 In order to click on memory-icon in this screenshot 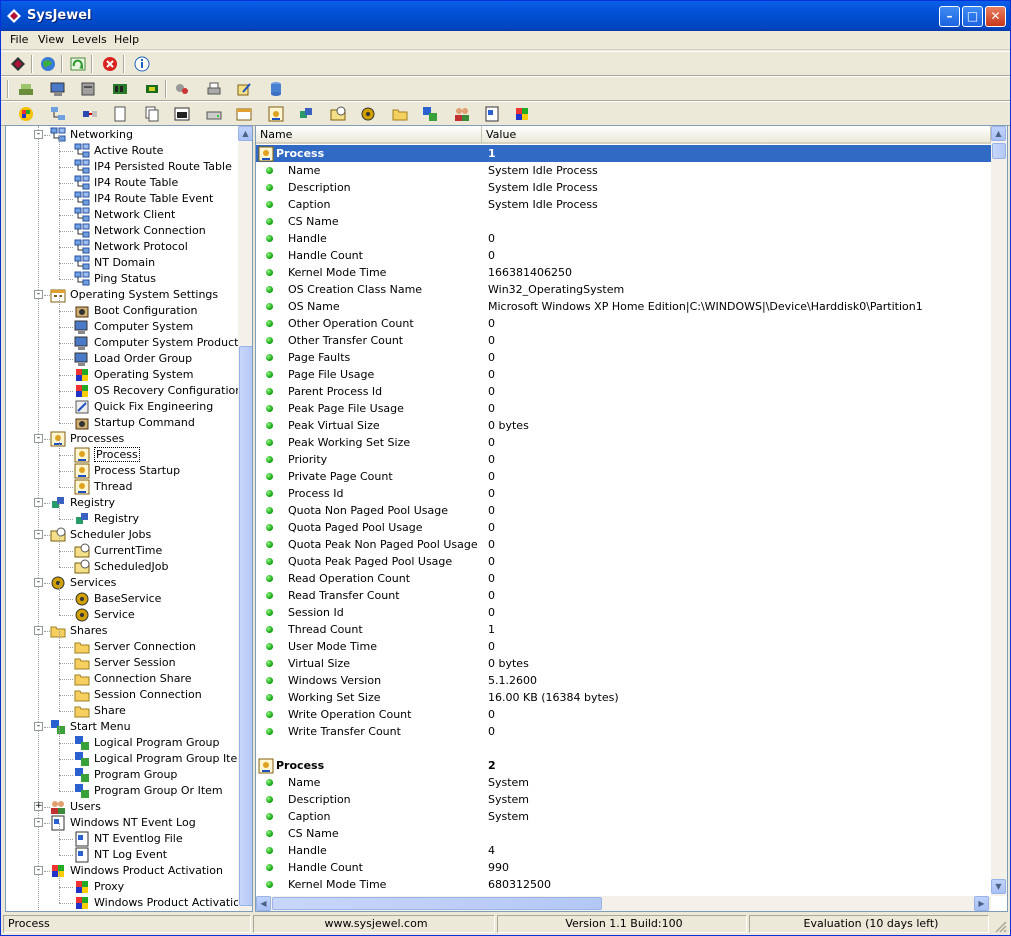, I will do `click(120, 89)`.